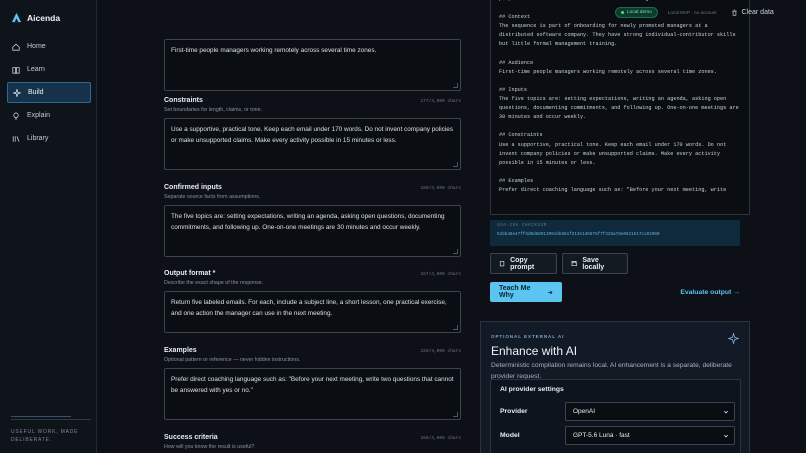 This screenshot has width=806, height=453. I want to click on lightbulb-icon, so click(16, 116).